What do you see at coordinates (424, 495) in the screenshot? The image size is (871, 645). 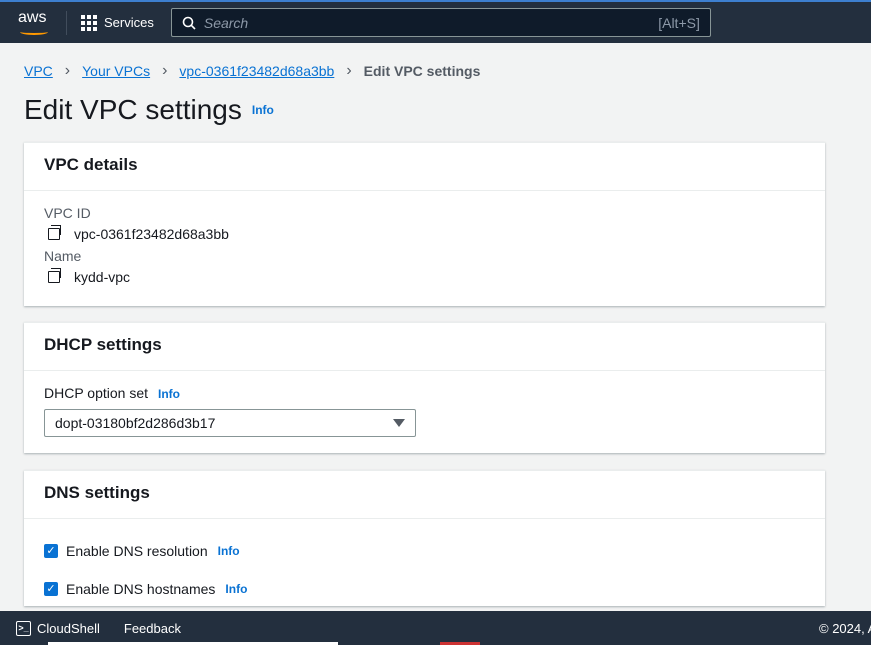 I see `panel-title: DNS settings` at bounding box center [424, 495].